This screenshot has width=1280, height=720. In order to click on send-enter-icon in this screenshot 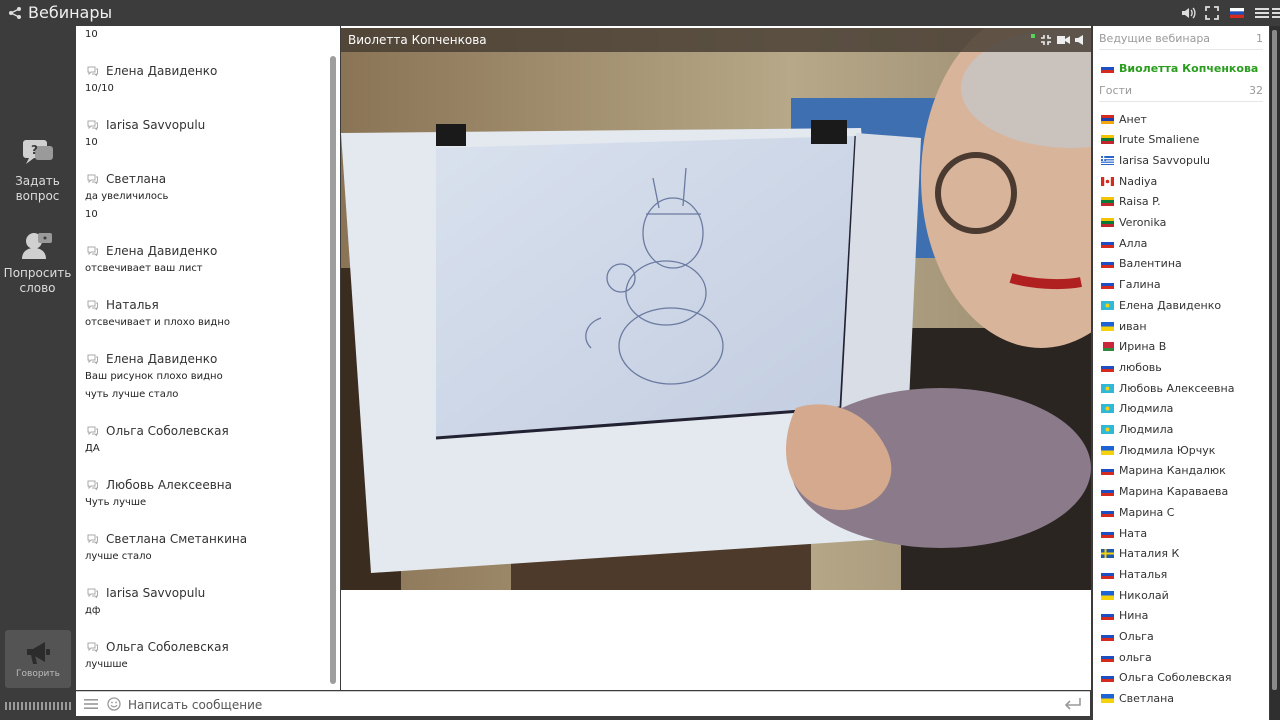, I will do `click(1073, 704)`.